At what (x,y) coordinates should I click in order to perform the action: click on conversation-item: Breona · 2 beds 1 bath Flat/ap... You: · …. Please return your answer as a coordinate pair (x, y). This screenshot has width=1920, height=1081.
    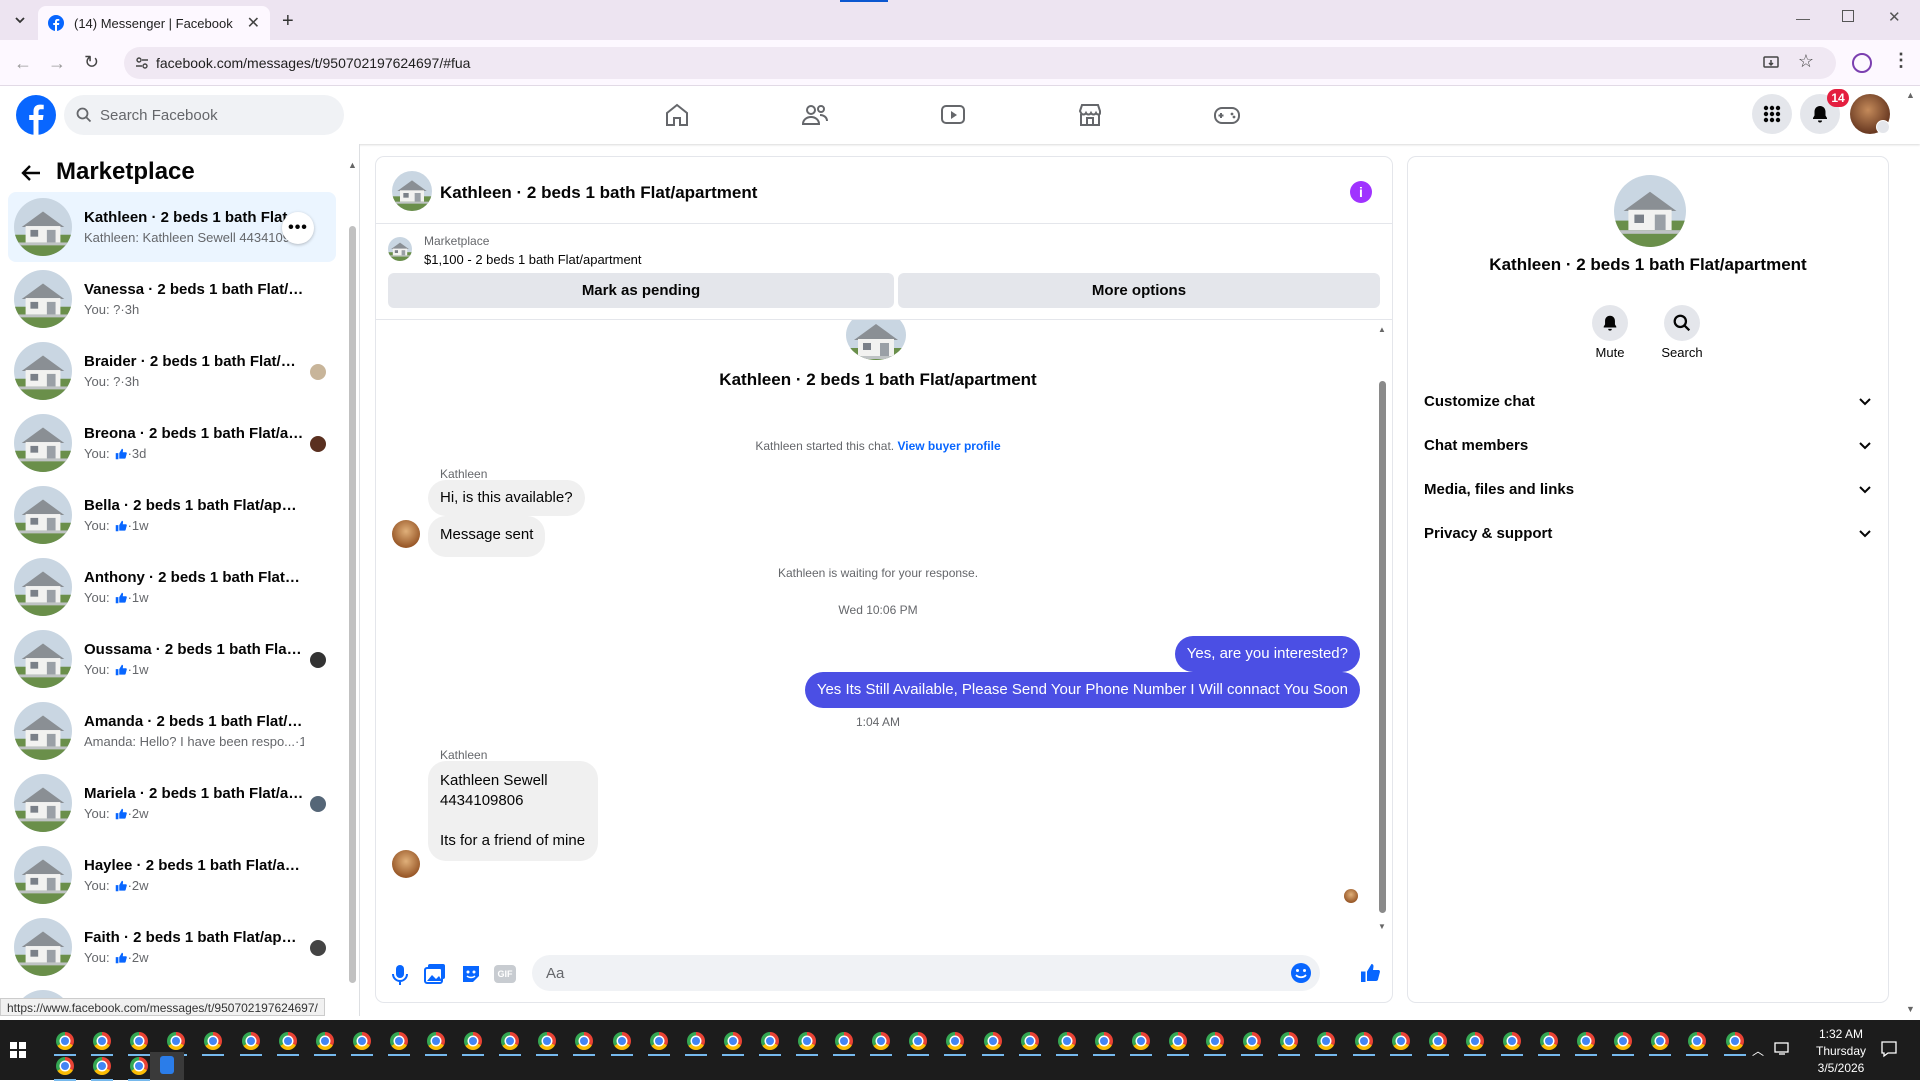
    Looking at the image, I should click on (172, 443).